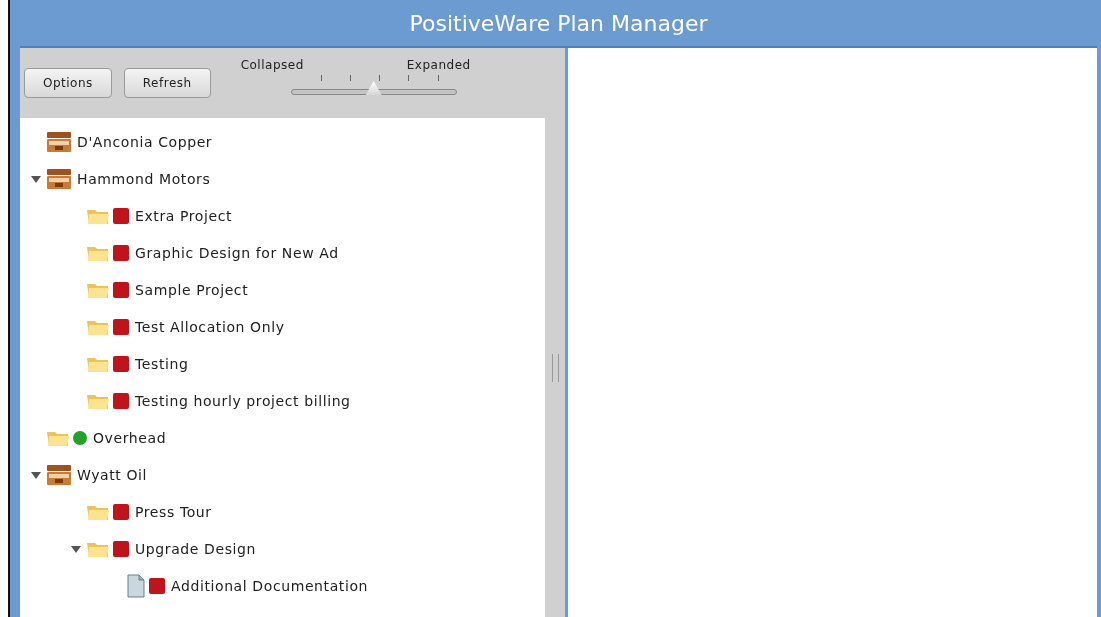  What do you see at coordinates (196, 548) in the screenshot?
I see `tree-item-label: Upgrade Design` at bounding box center [196, 548].